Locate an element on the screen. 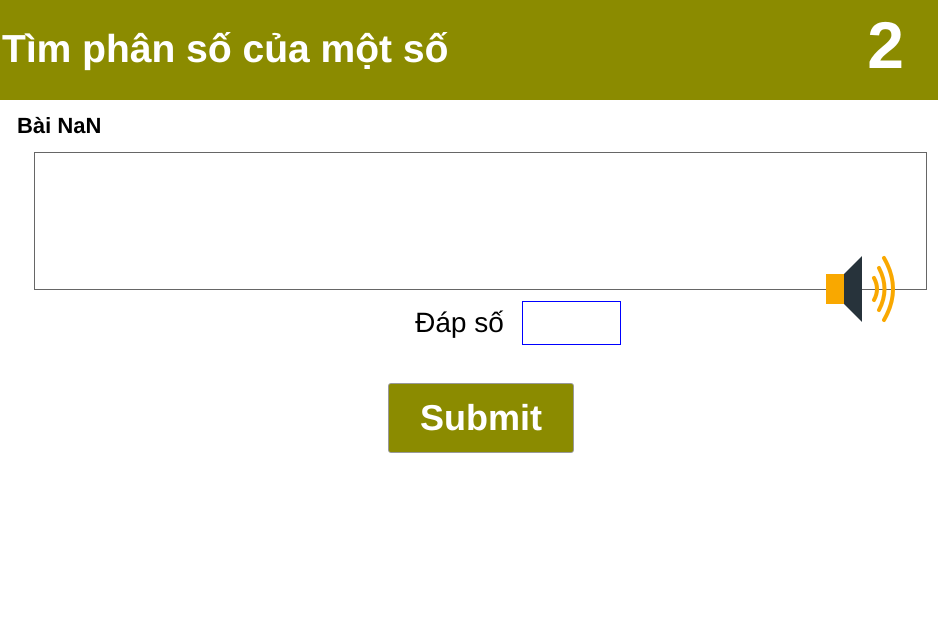 This screenshot has height=627, width=940. answer-field is located at coordinates (571, 323).